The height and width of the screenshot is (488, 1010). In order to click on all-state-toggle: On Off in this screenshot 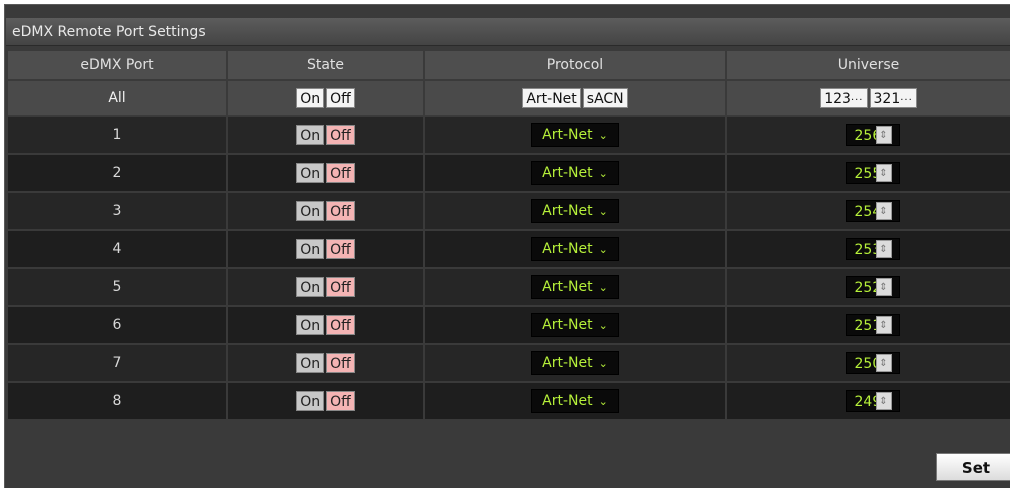, I will do `click(325, 98)`.